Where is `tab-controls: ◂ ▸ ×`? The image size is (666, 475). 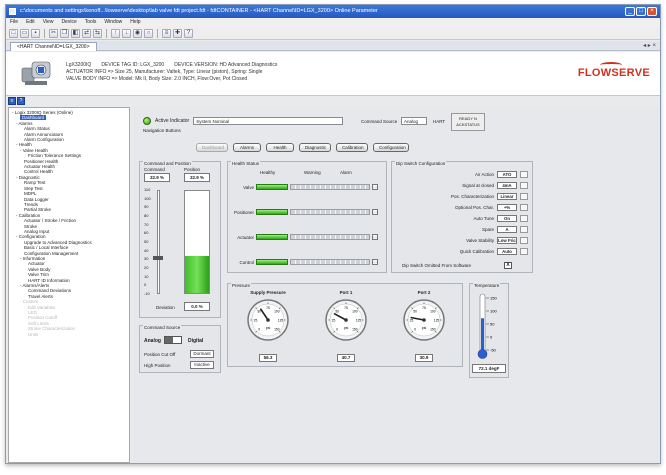
tab-controls: ◂ ▸ × is located at coordinates (649, 45).